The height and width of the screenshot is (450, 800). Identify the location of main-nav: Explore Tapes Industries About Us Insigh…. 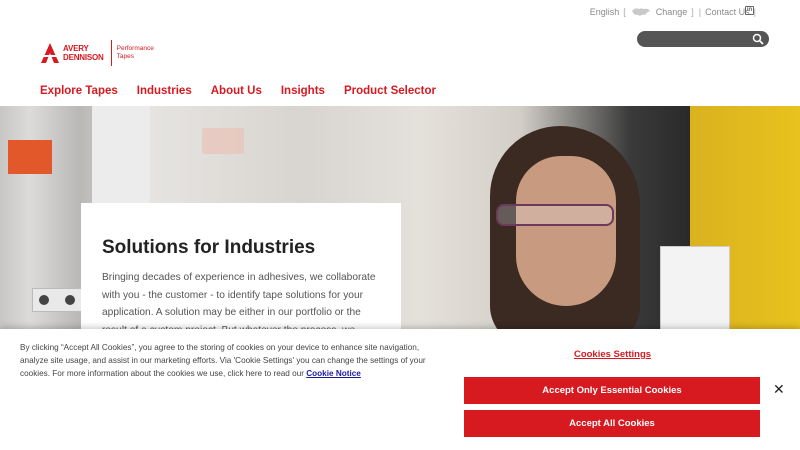
(238, 91).